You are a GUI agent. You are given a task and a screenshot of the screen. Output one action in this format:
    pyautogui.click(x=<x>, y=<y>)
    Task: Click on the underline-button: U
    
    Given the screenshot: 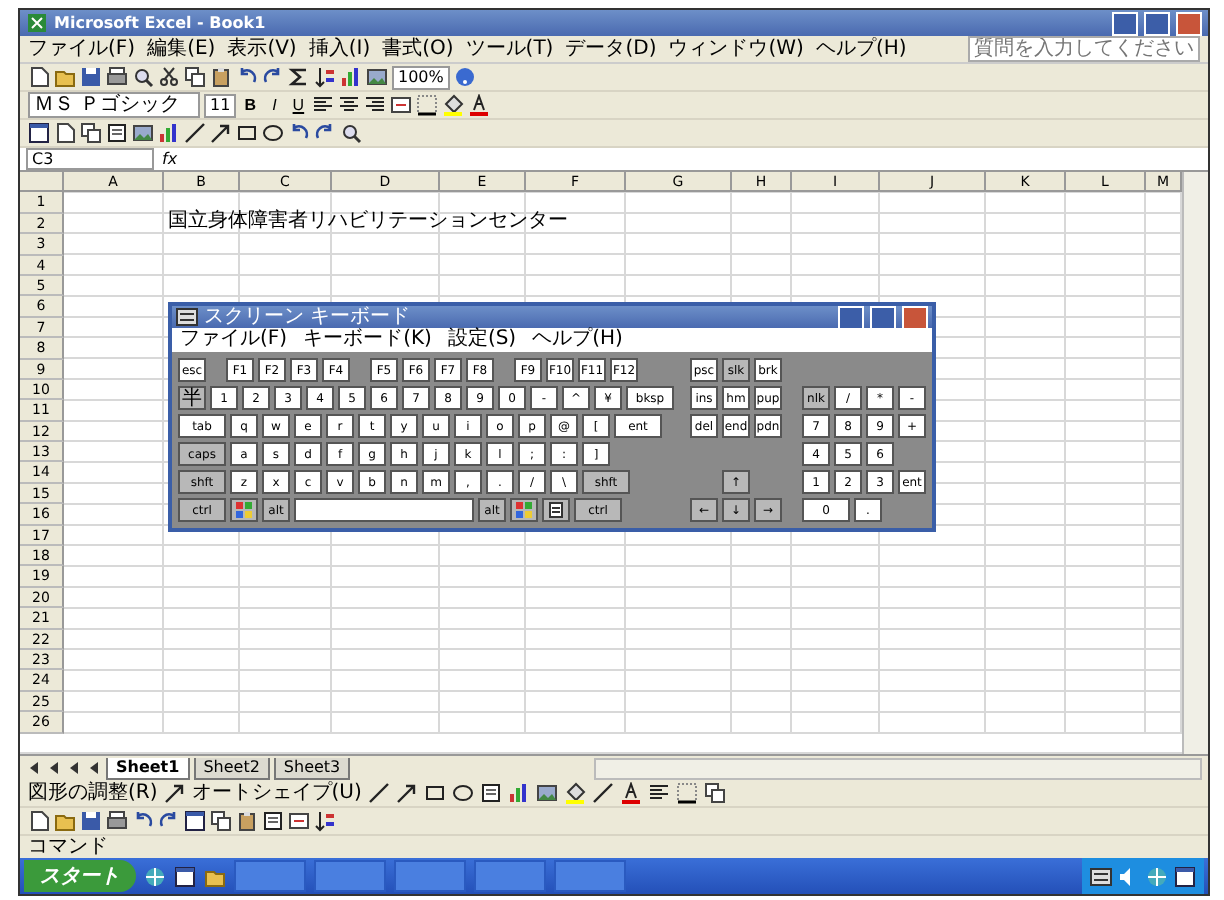 What is the action you would take?
    pyautogui.click(x=298, y=105)
    